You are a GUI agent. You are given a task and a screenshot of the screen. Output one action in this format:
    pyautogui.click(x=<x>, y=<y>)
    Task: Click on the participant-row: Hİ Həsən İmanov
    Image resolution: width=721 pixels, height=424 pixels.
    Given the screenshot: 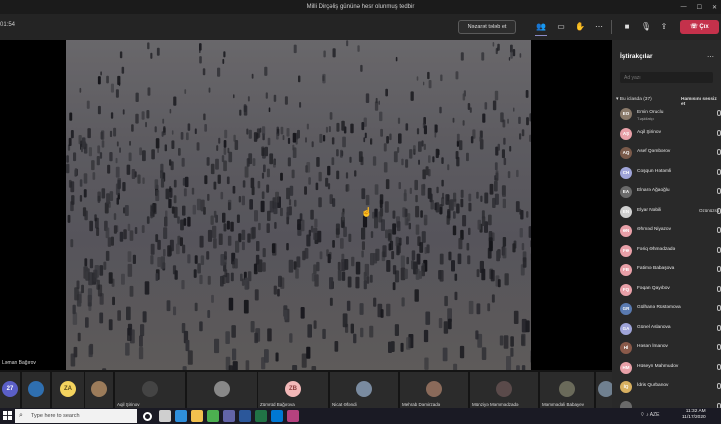 What is the action you would take?
    pyautogui.click(x=668, y=348)
    